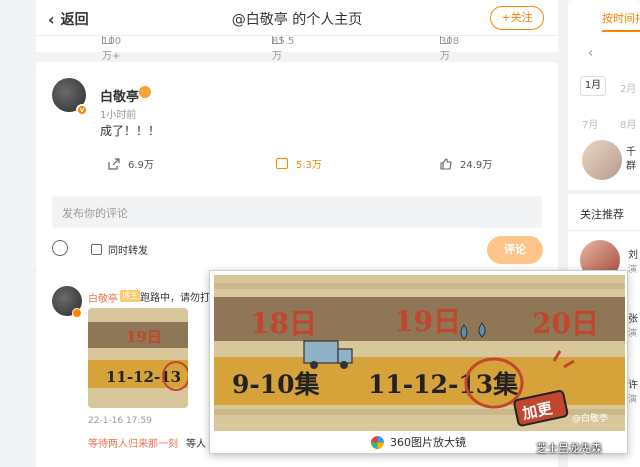  I want to click on post-time: 1小时前, so click(118, 113).